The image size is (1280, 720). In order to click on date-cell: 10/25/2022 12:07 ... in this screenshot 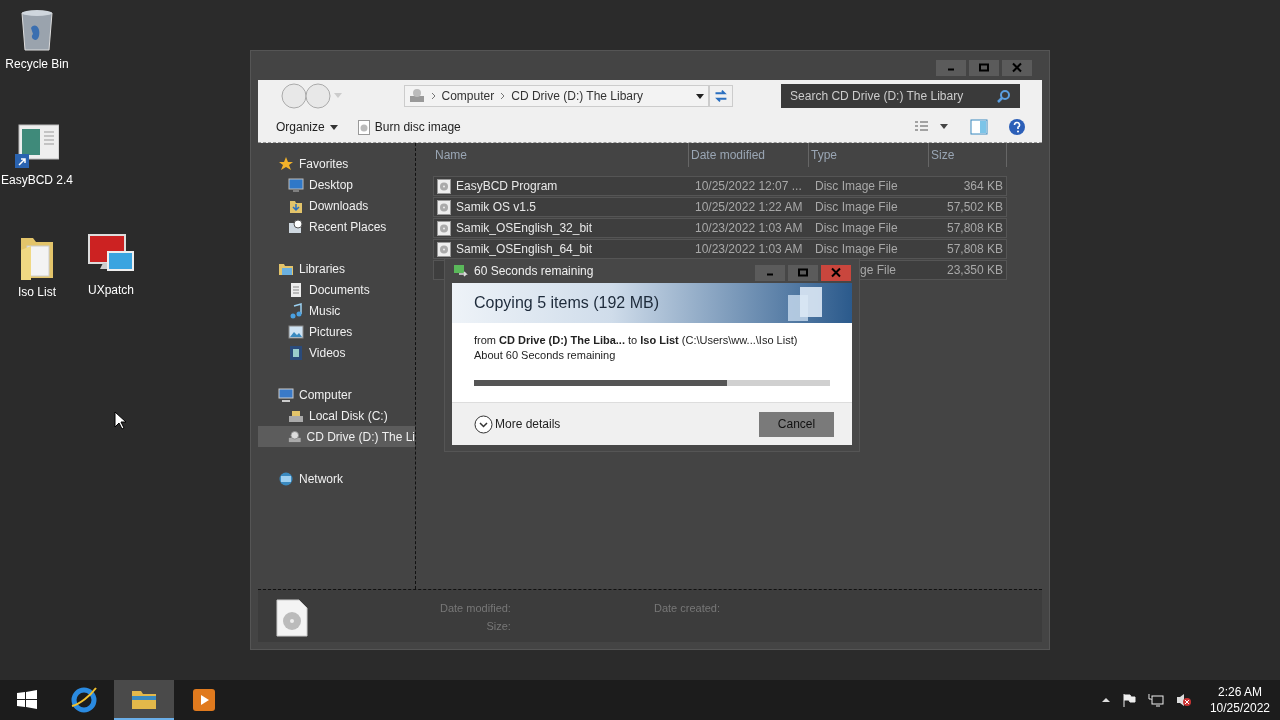, I will do `click(748, 186)`.